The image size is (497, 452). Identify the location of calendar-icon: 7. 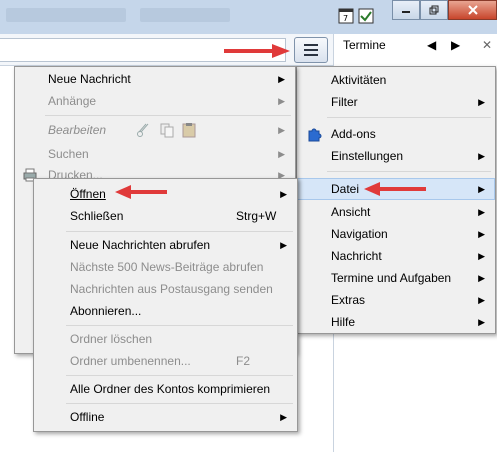
(358, 15).